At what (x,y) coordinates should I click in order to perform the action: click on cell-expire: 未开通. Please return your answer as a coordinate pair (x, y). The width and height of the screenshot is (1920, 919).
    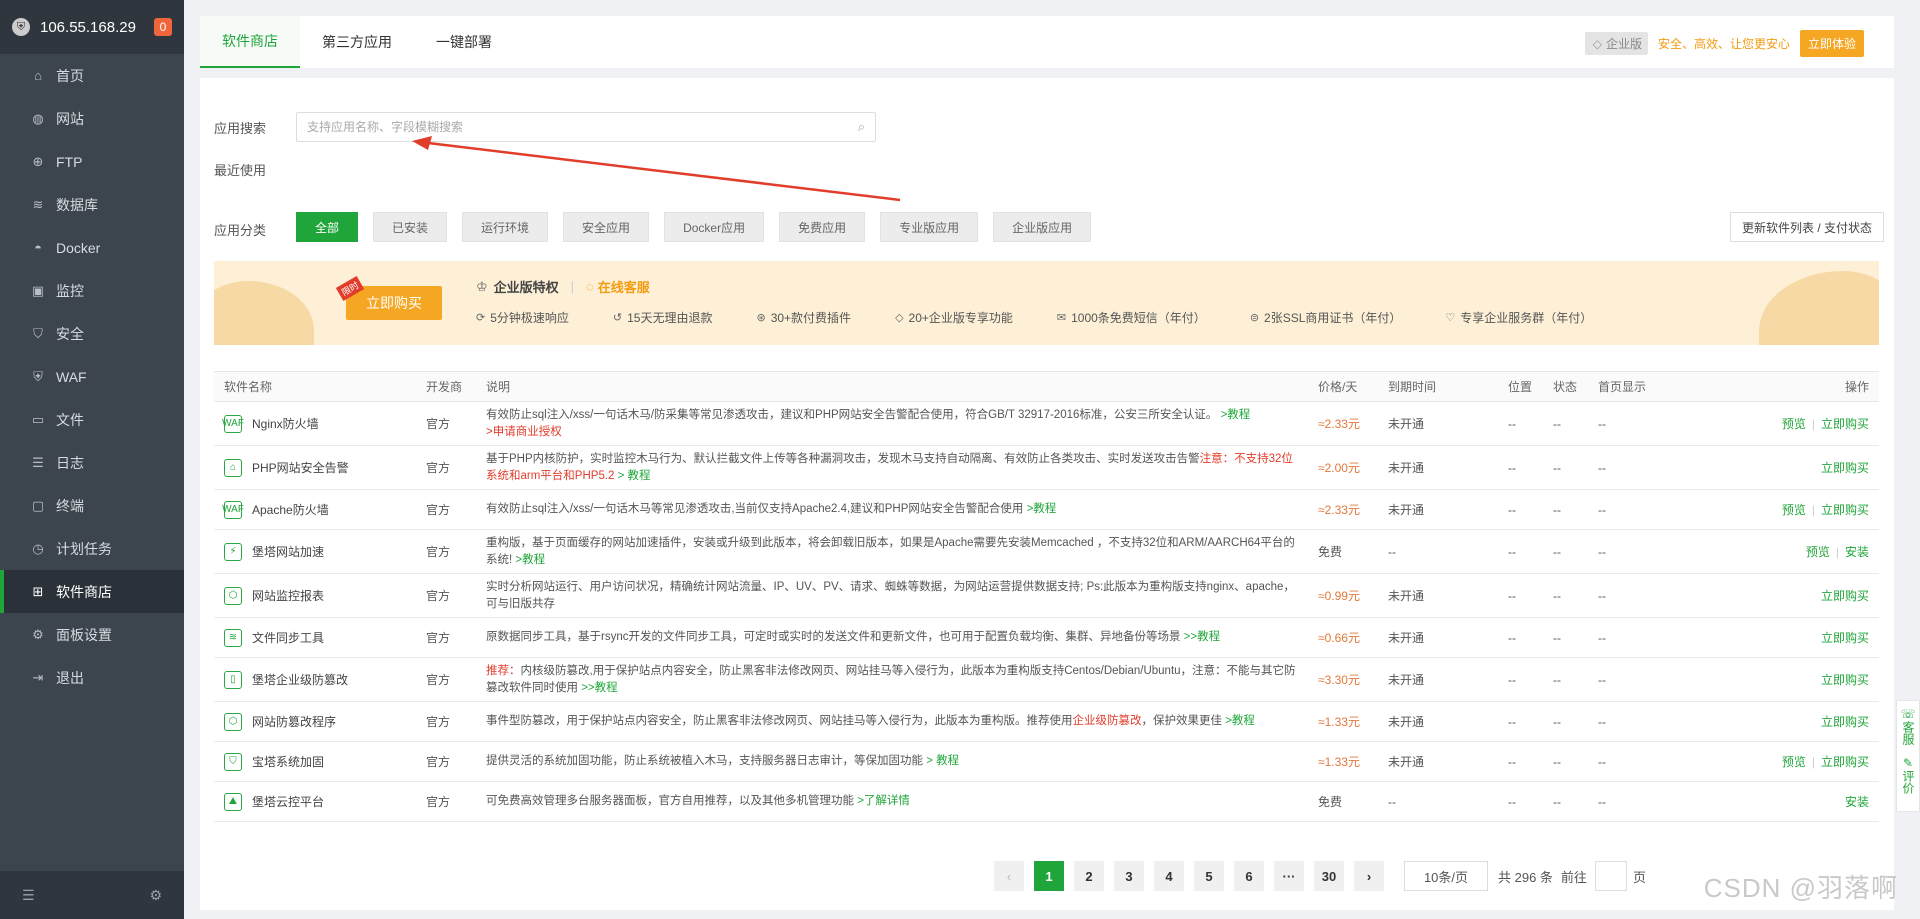
    Looking at the image, I should click on (1438, 721).